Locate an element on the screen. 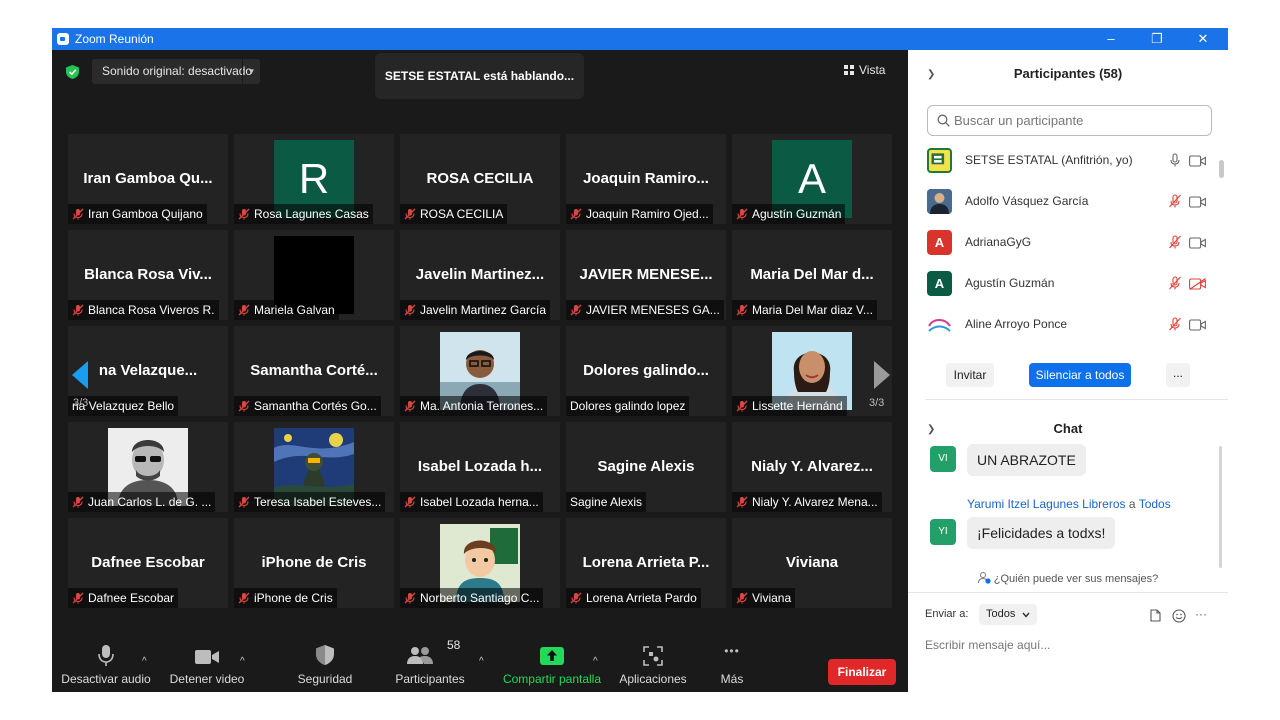  security-button: Seguridad is located at coordinates (325, 663).